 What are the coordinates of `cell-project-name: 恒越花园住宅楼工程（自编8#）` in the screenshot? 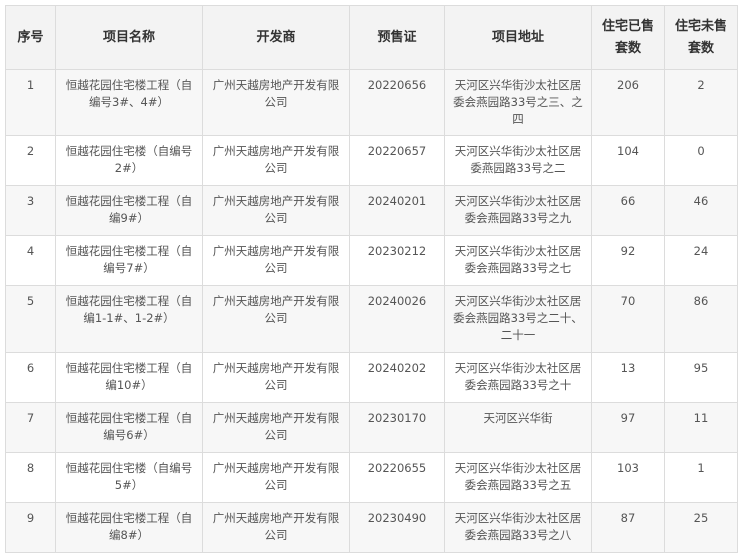 It's located at (129, 527).